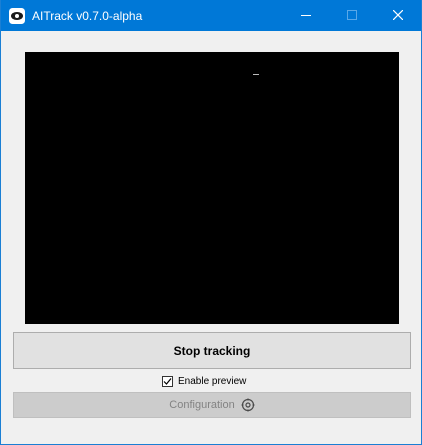  I want to click on enable-preview-row: Enable preview, so click(204, 381).